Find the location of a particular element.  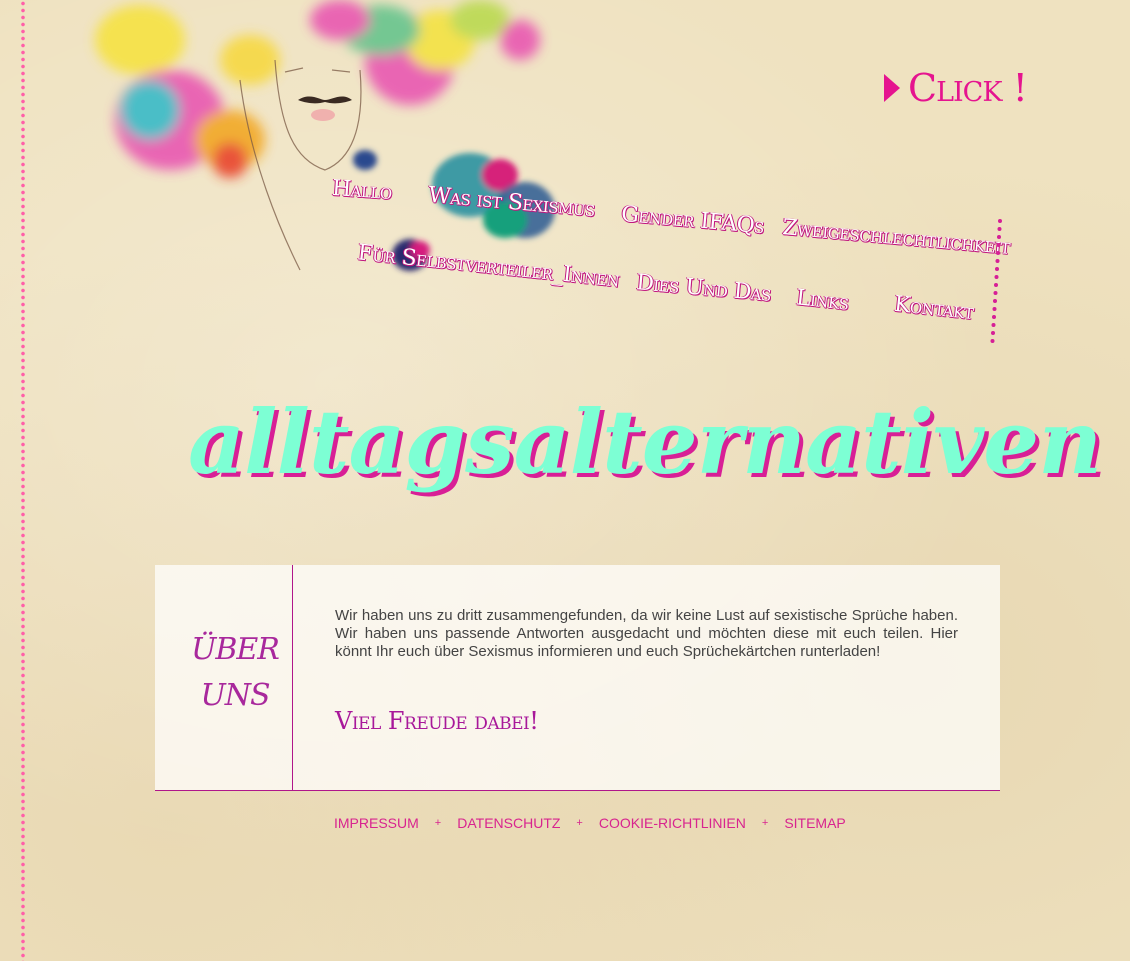

click-link: Click ! is located at coordinates (956, 88).